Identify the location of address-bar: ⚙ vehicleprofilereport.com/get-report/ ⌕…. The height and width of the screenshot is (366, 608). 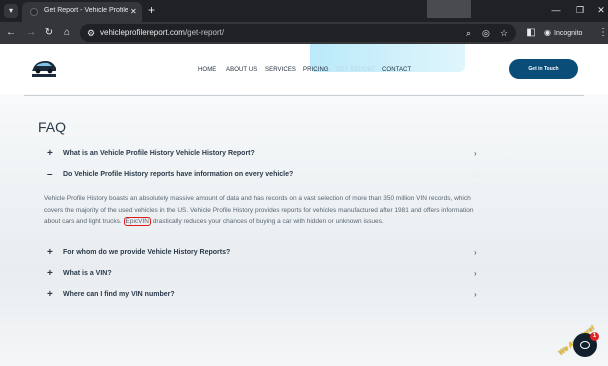
(298, 33).